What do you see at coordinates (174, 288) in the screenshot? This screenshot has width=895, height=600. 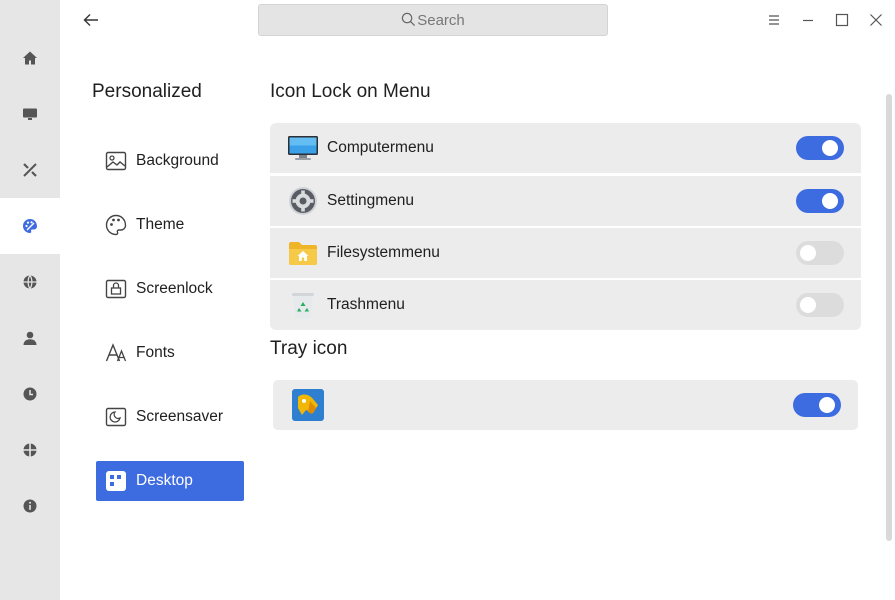 I see `nav-label: Screenlock` at bounding box center [174, 288].